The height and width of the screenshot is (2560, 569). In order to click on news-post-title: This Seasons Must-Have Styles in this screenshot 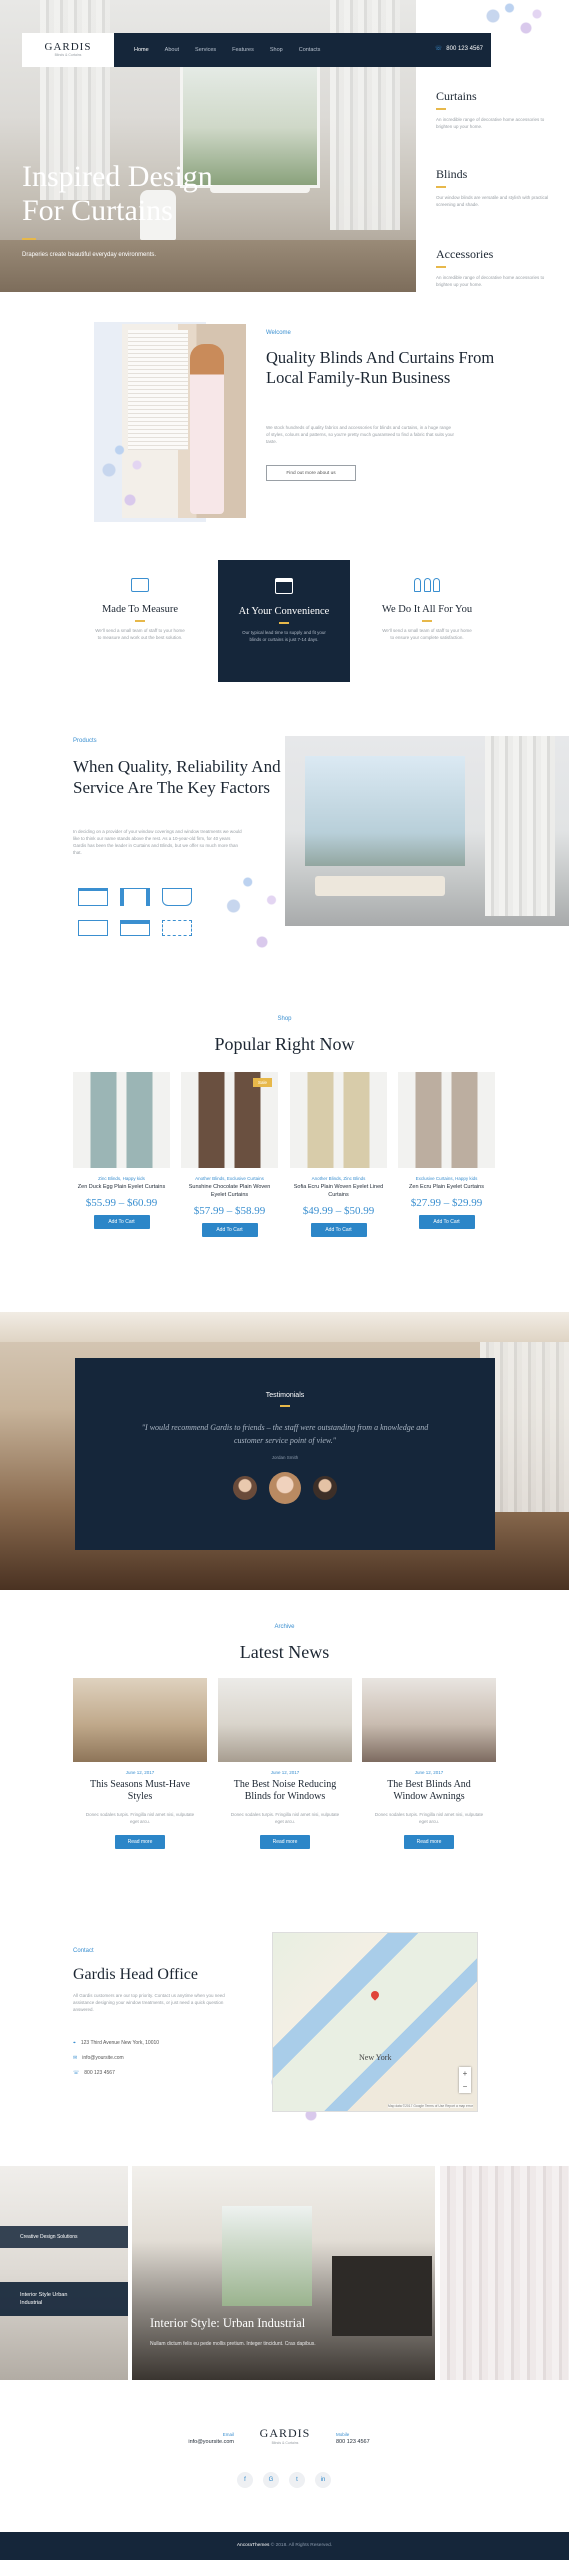, I will do `click(140, 1791)`.